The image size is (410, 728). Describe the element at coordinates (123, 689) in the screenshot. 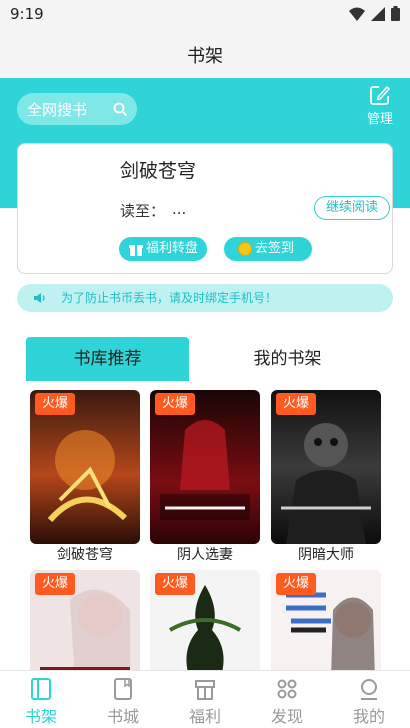

I see `bookstore-icon` at that location.